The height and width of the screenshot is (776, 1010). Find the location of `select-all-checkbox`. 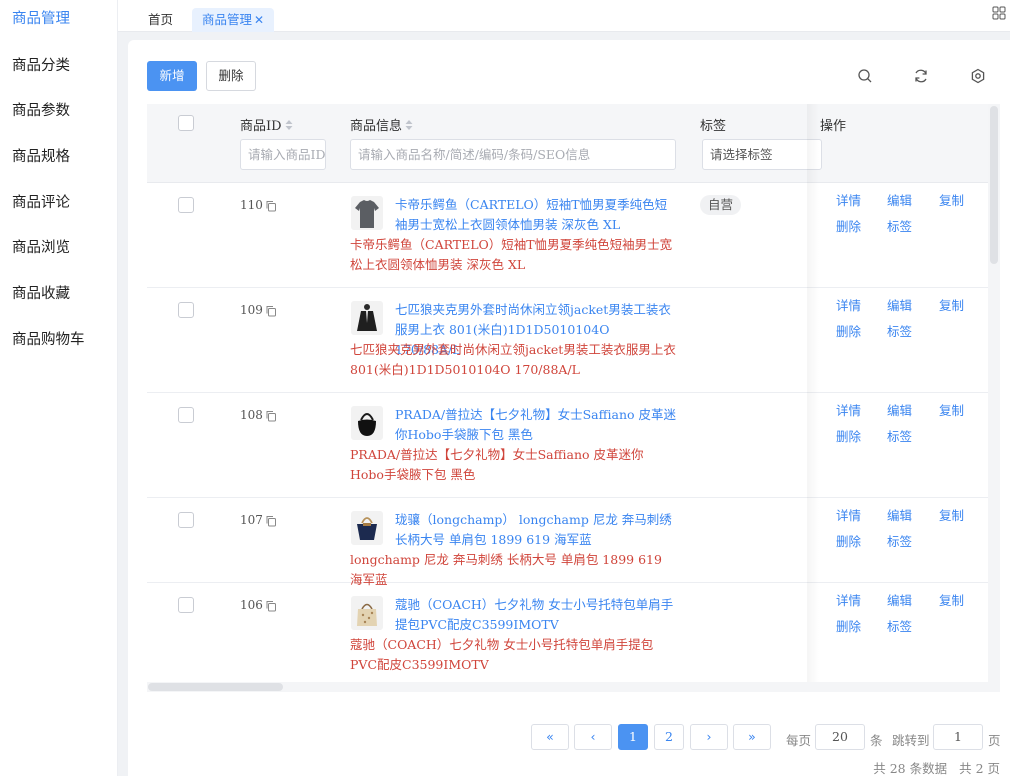

select-all-checkbox is located at coordinates (186, 123).